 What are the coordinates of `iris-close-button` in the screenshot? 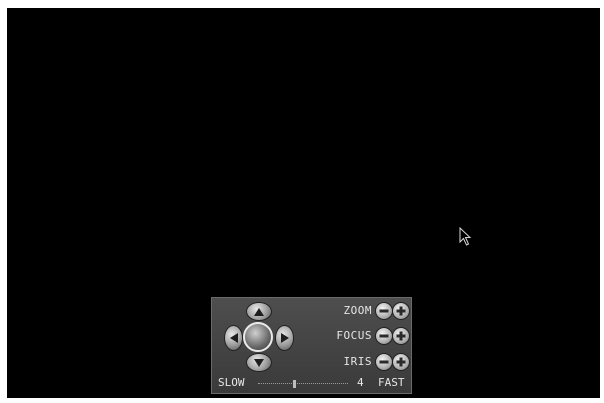 It's located at (384, 362).